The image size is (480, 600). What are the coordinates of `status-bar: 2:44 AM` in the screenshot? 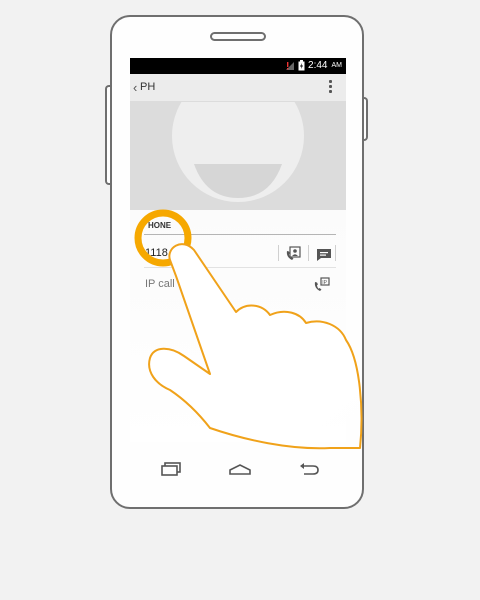 It's located at (238, 66).